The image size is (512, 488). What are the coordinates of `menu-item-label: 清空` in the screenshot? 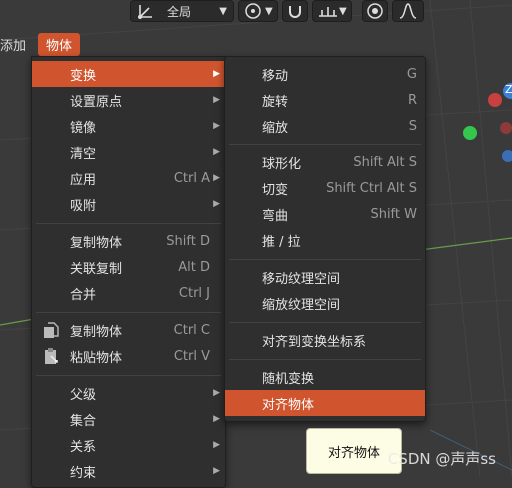 It's located at (83, 154).